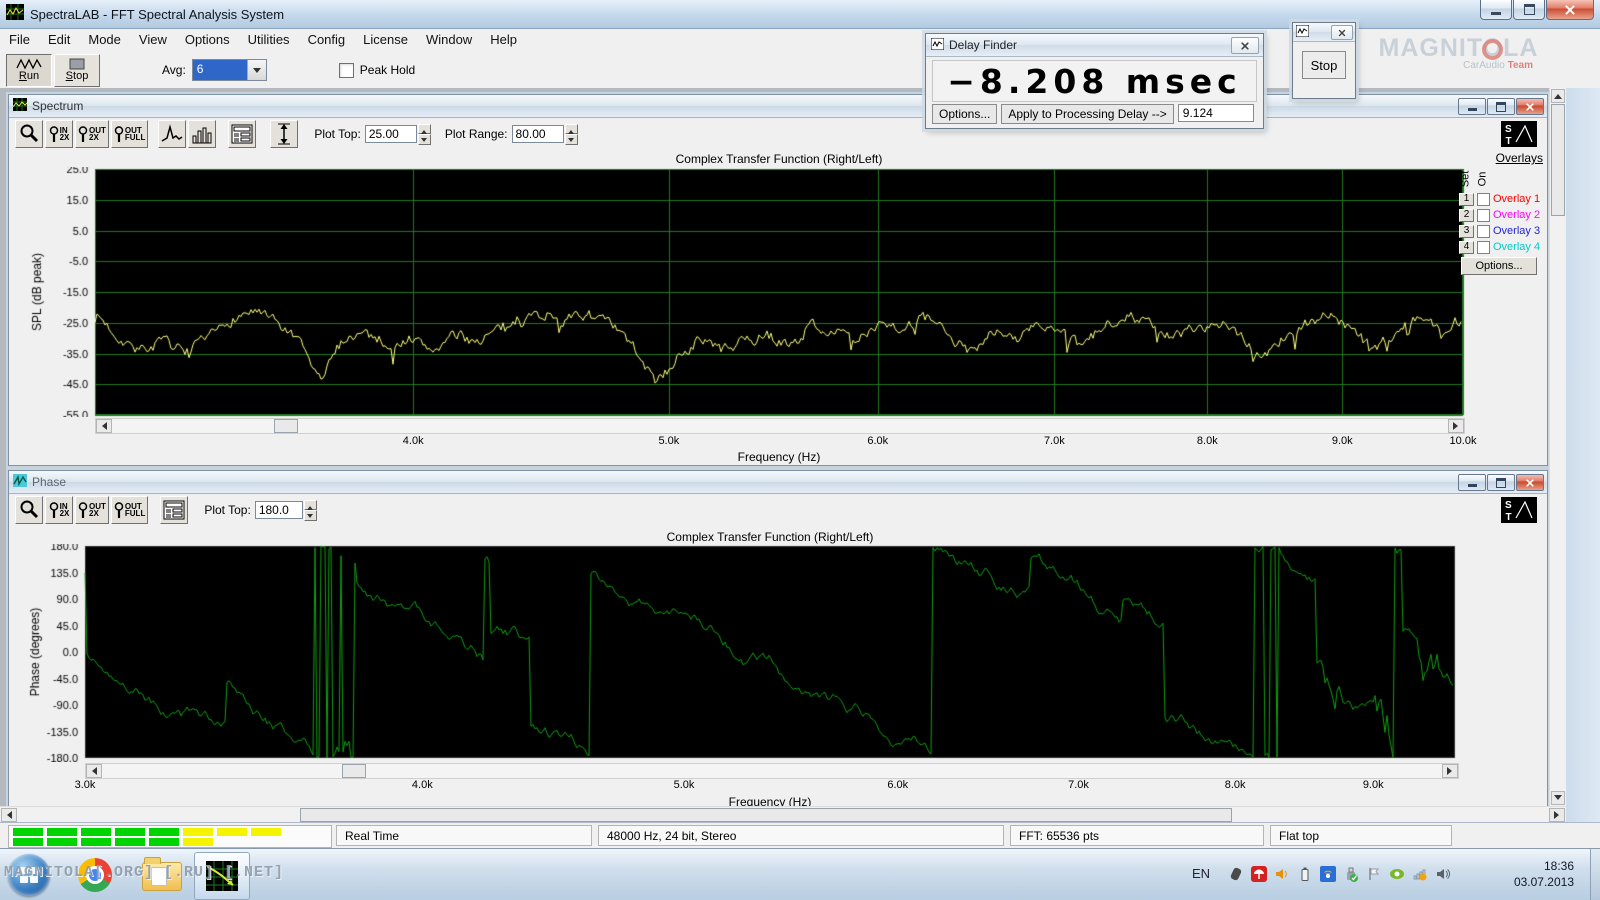  I want to click on phase-minimize-button, so click(1472, 482).